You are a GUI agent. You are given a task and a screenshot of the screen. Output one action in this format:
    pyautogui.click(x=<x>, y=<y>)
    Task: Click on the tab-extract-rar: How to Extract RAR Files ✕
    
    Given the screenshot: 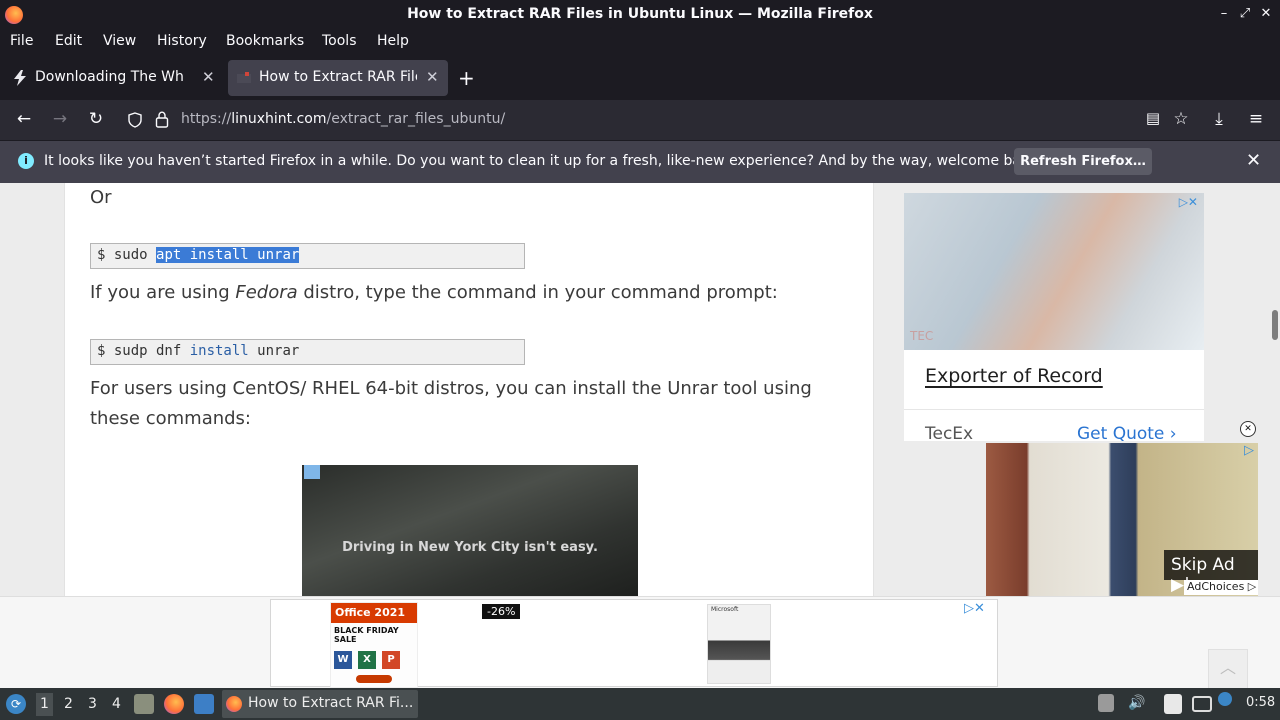 What is the action you would take?
    pyautogui.click(x=338, y=78)
    